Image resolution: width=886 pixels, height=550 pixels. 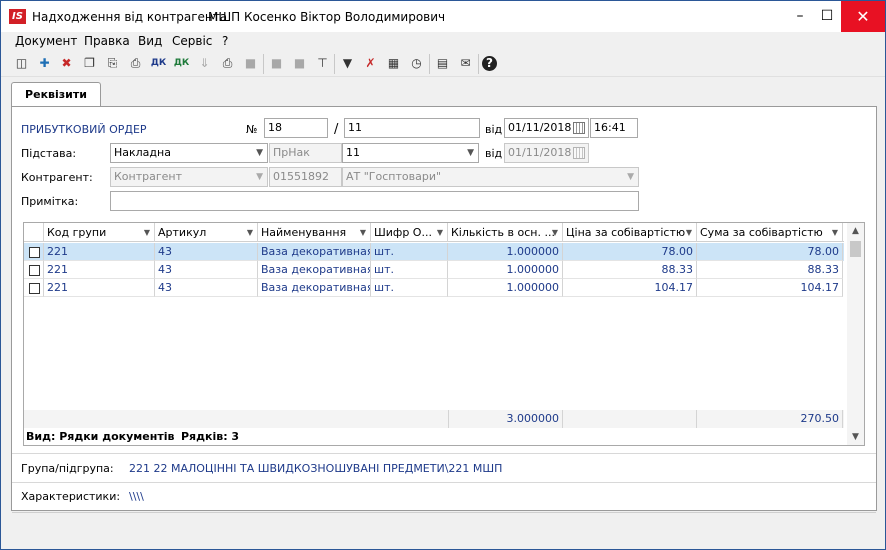 I want to click on counterparty-code-field: 01551892, so click(x=305, y=177).